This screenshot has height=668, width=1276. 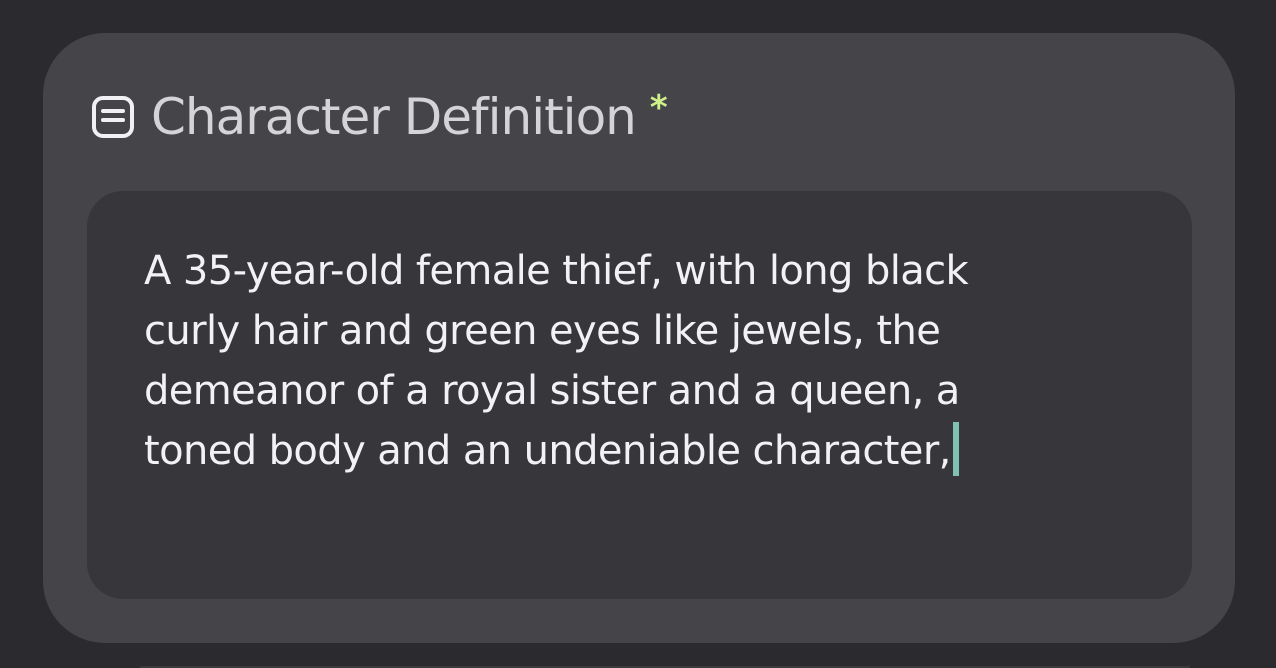 I want to click on section-header: Character Definition *, so click(x=379, y=117).